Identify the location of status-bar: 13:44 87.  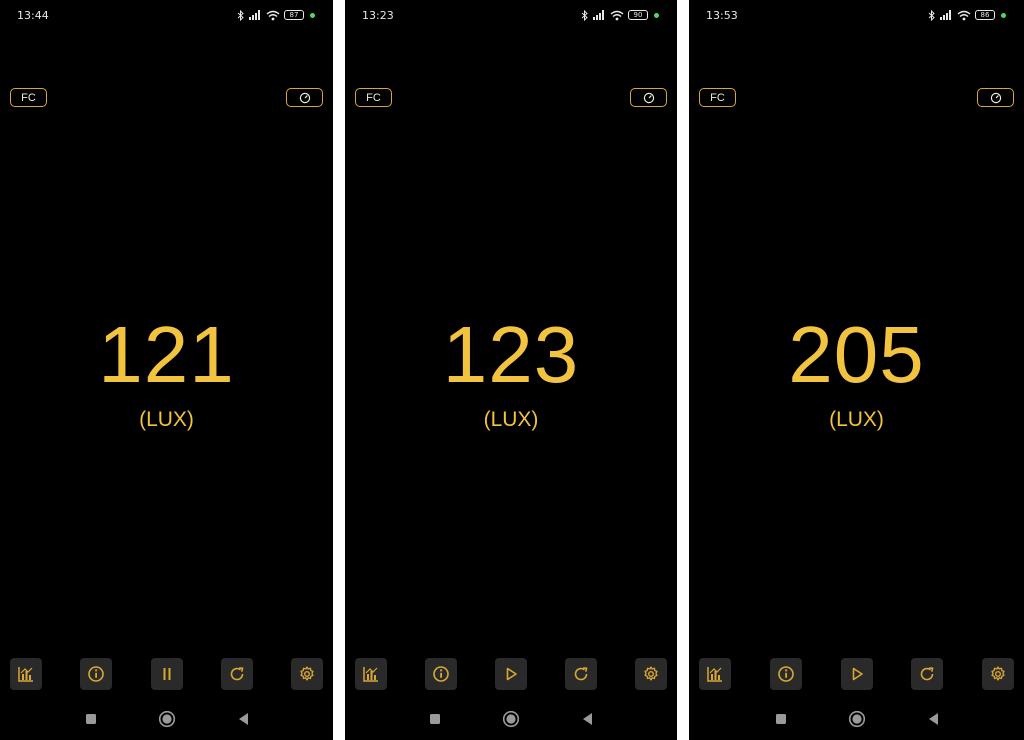
(166, 15).